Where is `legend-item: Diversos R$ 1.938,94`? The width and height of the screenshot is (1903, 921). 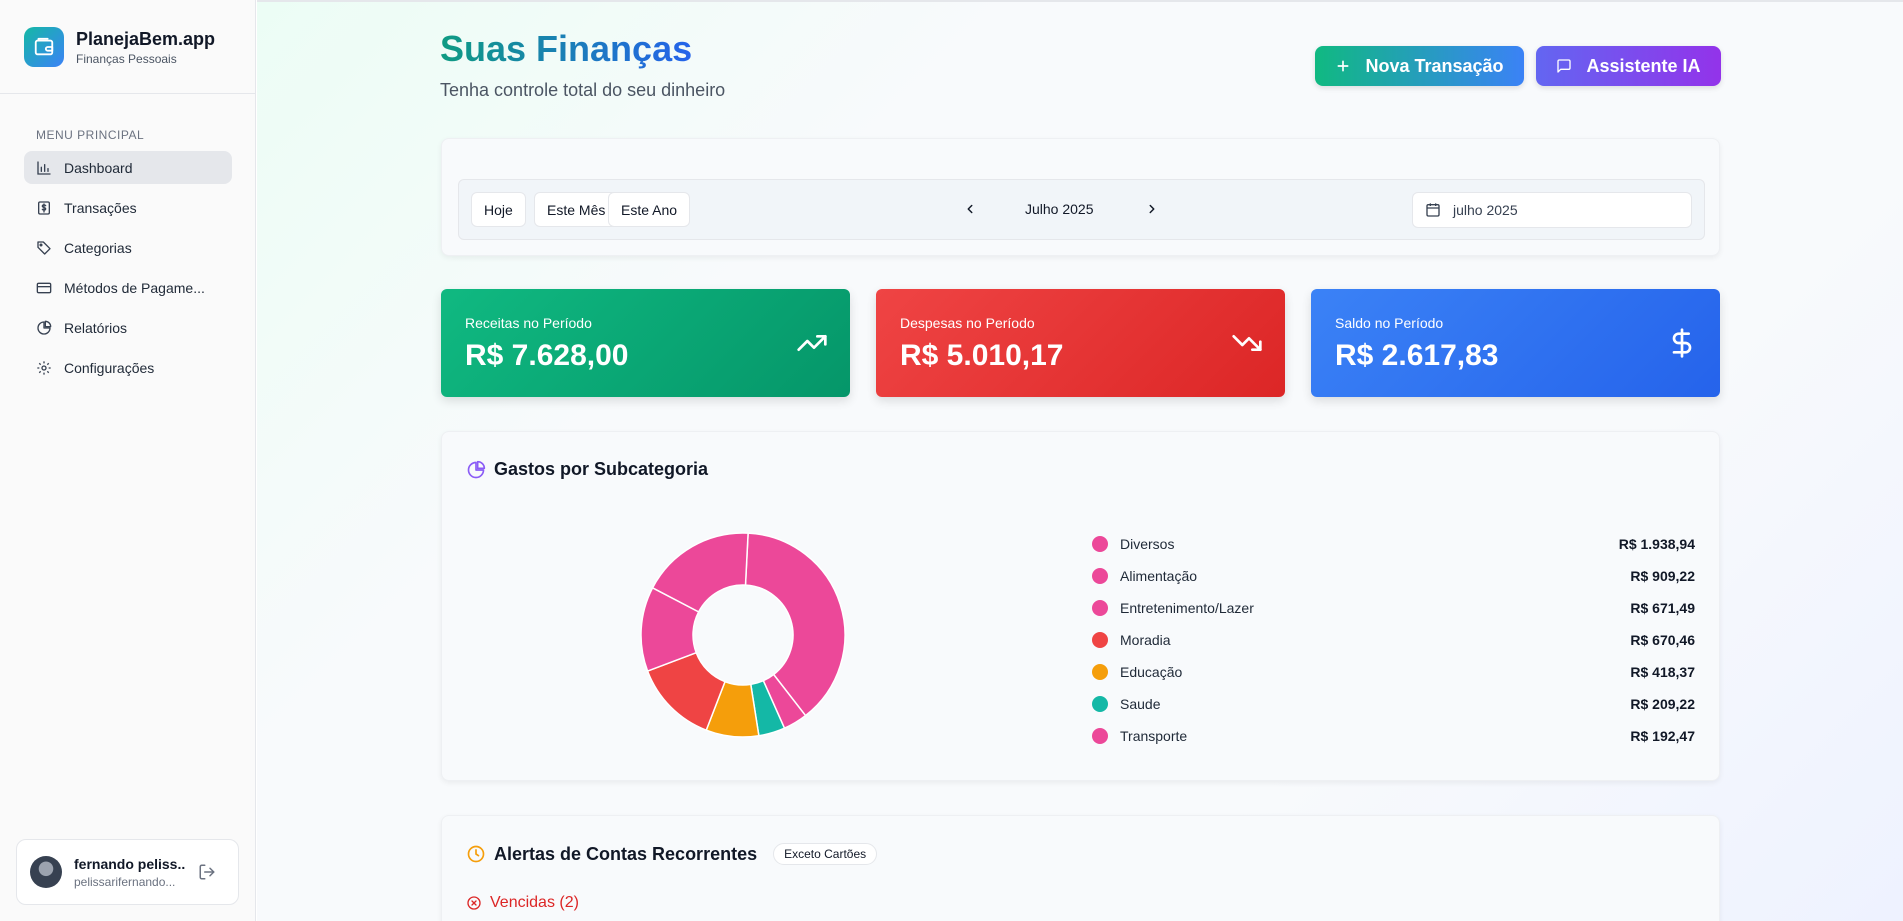
legend-item: Diversos R$ 1.938,94 is located at coordinates (1393, 544).